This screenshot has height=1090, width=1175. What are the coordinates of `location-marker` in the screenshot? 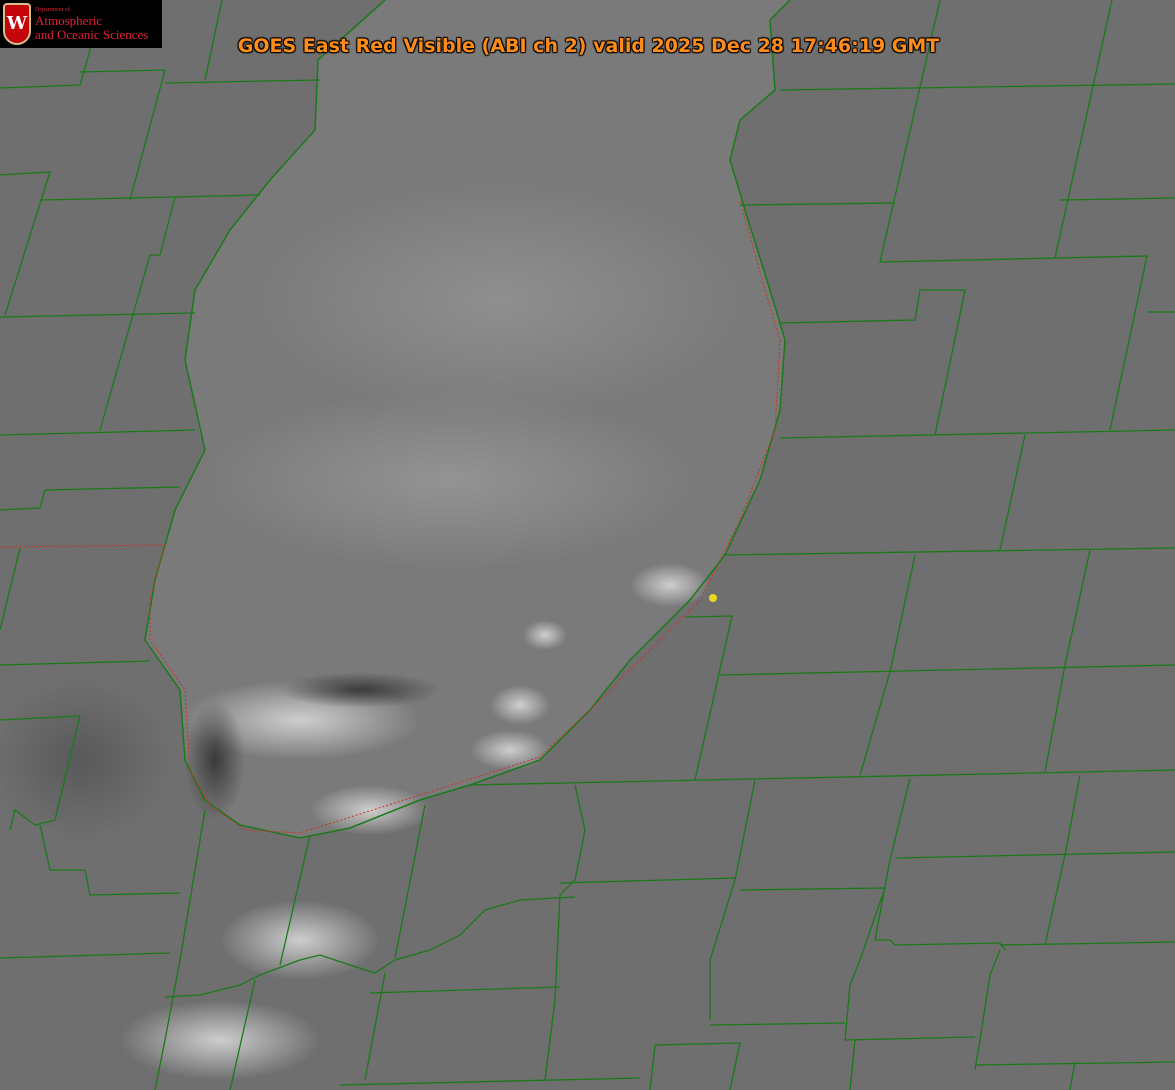 It's located at (713, 598).